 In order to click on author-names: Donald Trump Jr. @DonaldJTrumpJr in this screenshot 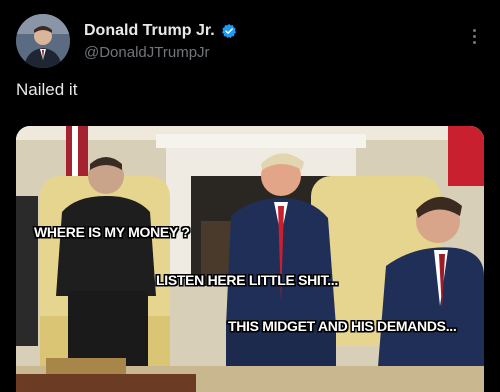, I will do `click(160, 41)`.